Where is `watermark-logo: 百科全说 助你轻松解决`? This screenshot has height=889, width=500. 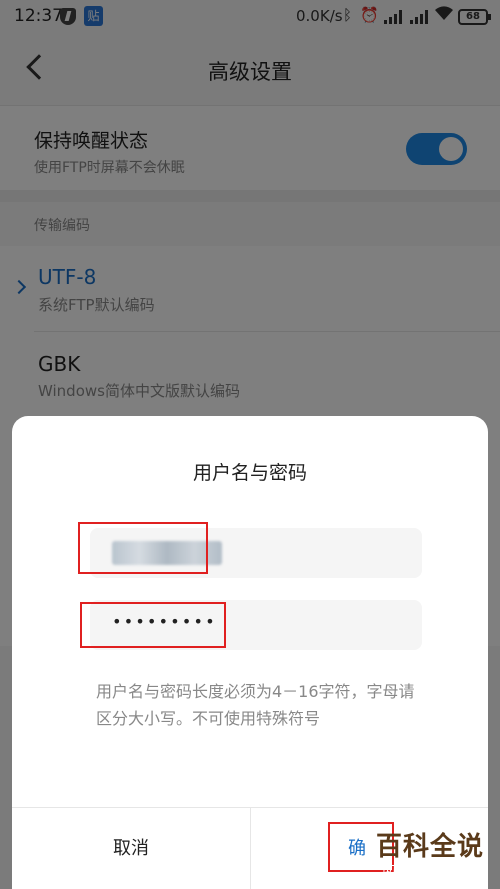
watermark-logo: 百科全说 助你轻松解决 is located at coordinates (432, 855).